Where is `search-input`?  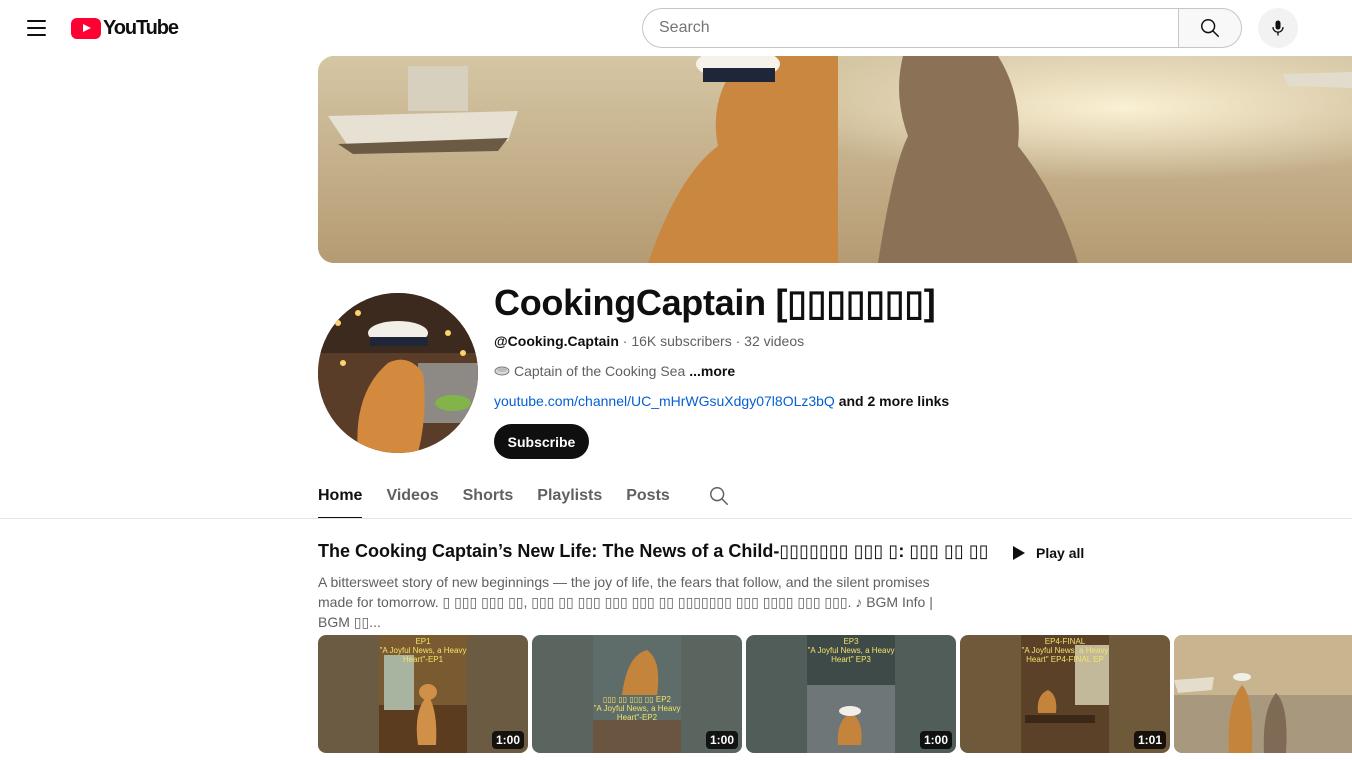 search-input is located at coordinates (911, 28).